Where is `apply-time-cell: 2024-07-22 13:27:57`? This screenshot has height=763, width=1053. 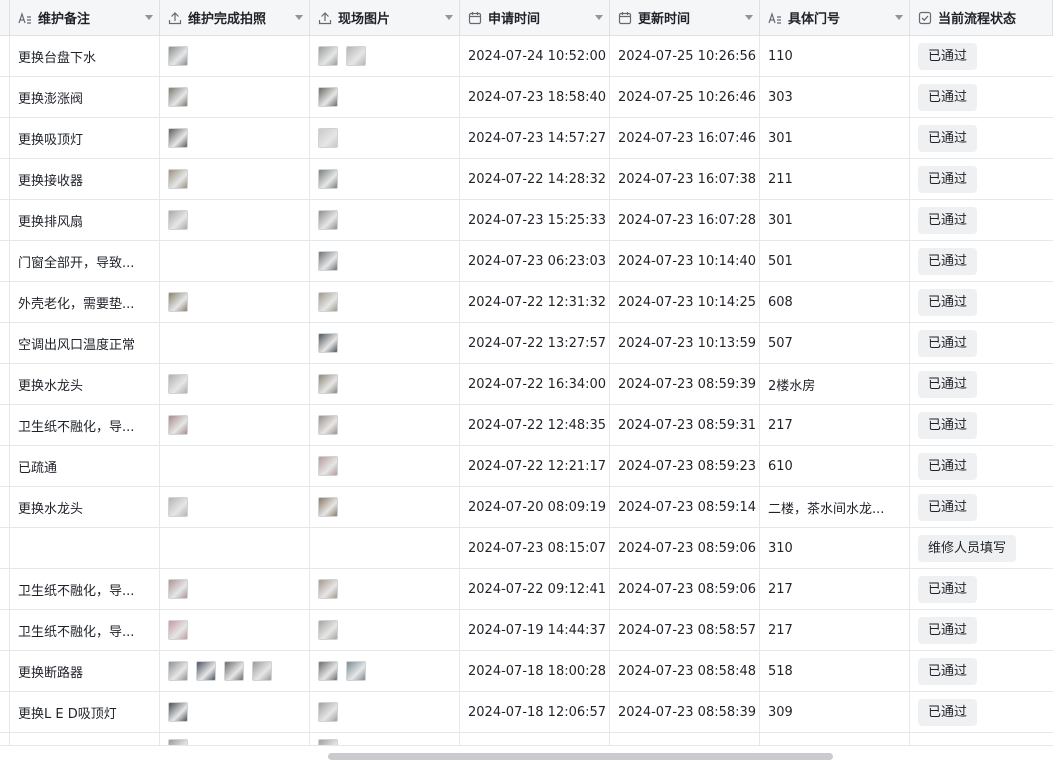 apply-time-cell: 2024-07-22 13:27:57 is located at coordinates (535, 343).